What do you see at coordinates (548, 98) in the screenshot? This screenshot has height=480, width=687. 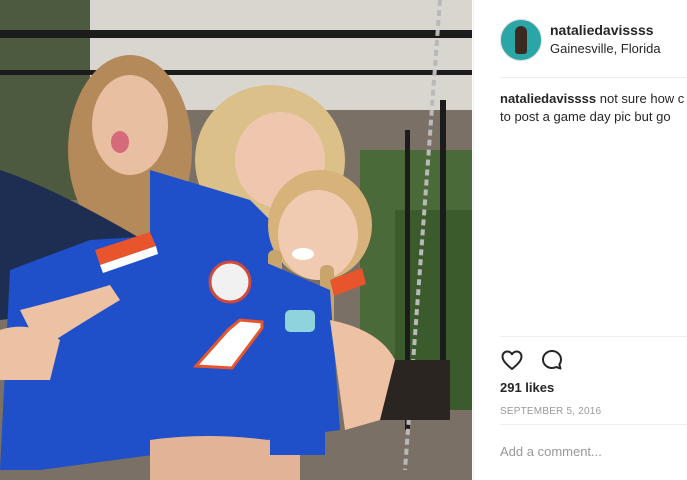 I see `caption-username: nataliedavissss` at bounding box center [548, 98].